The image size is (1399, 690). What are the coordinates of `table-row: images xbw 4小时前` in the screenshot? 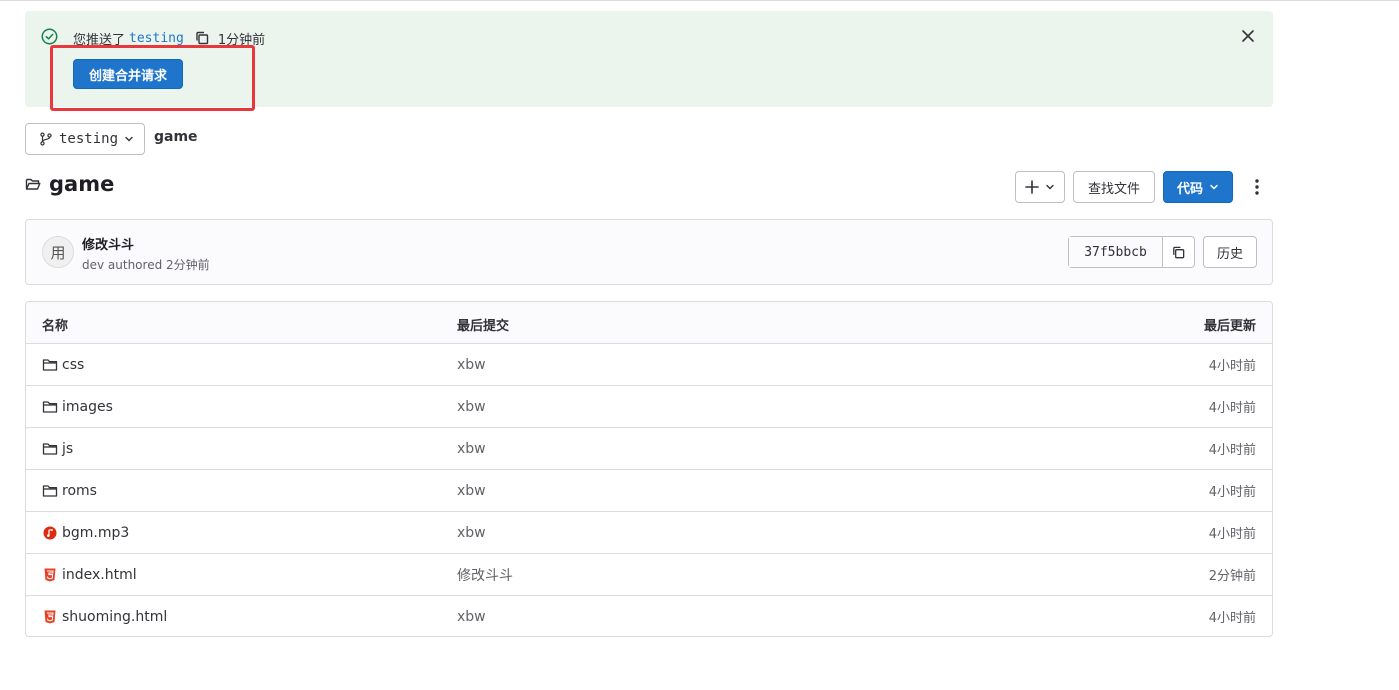 It's located at (649, 407).